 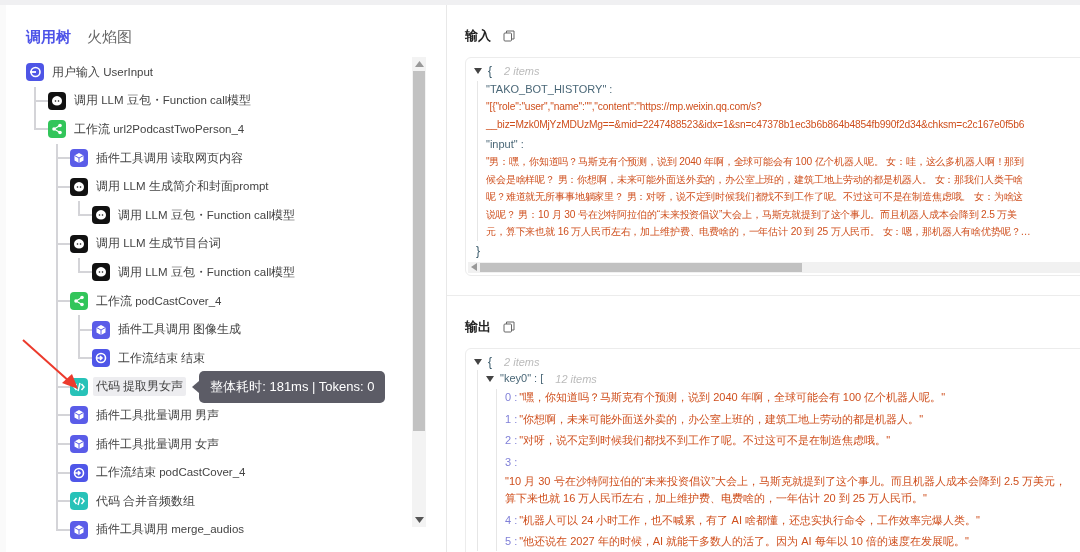 I want to click on tab: 调用树, so click(x=48, y=37).